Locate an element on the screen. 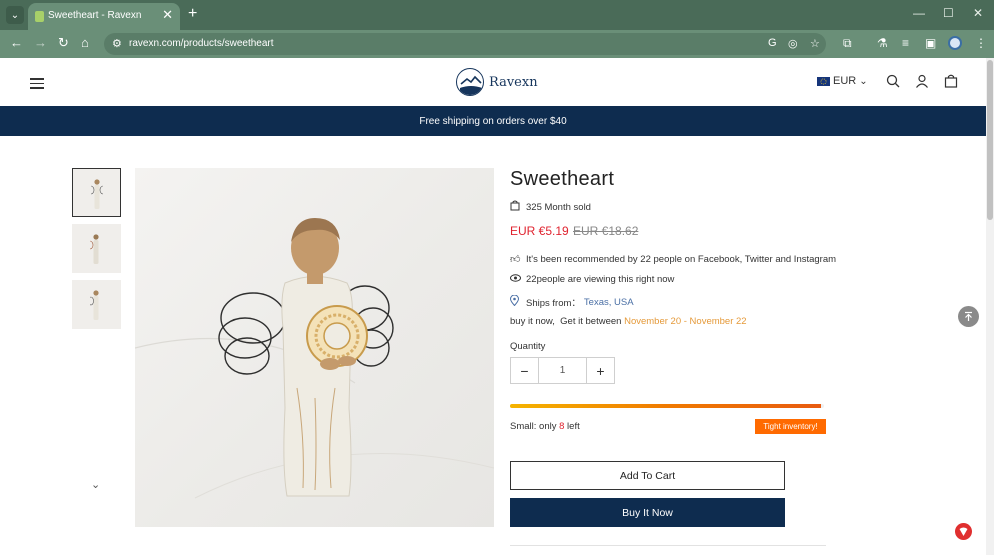 The height and width of the screenshot is (555, 994). sold-count-row: 325 Month sold is located at coordinates (550, 207).